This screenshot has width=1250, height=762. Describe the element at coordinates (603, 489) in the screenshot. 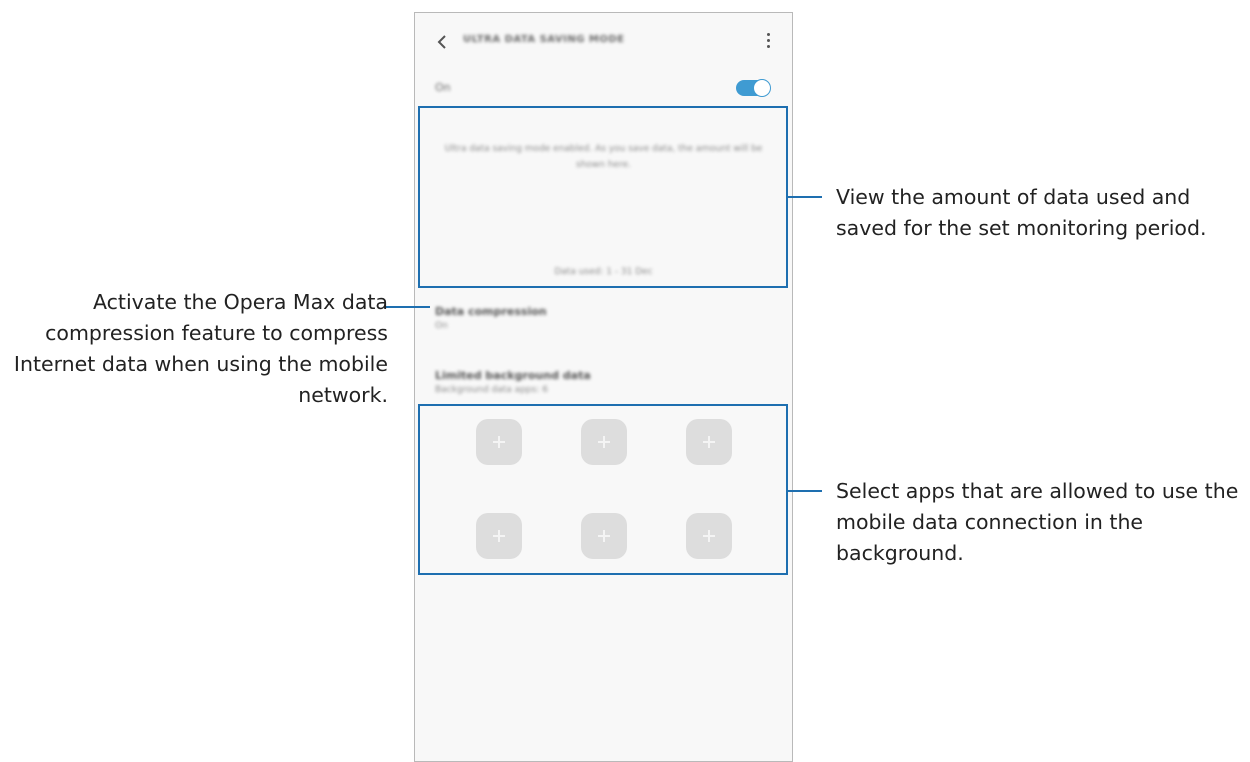

I see `apps-callout-box` at that location.